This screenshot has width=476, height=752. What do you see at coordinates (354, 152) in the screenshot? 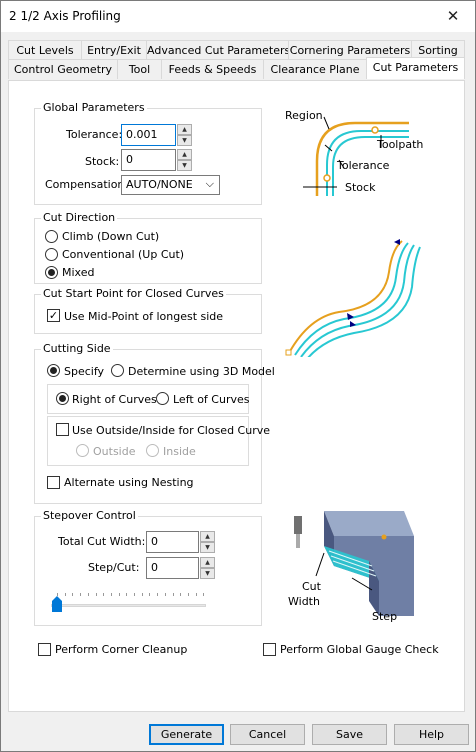
I see `tolerance-stock-diagram: Region Toolpath Tolerance Stock` at bounding box center [354, 152].